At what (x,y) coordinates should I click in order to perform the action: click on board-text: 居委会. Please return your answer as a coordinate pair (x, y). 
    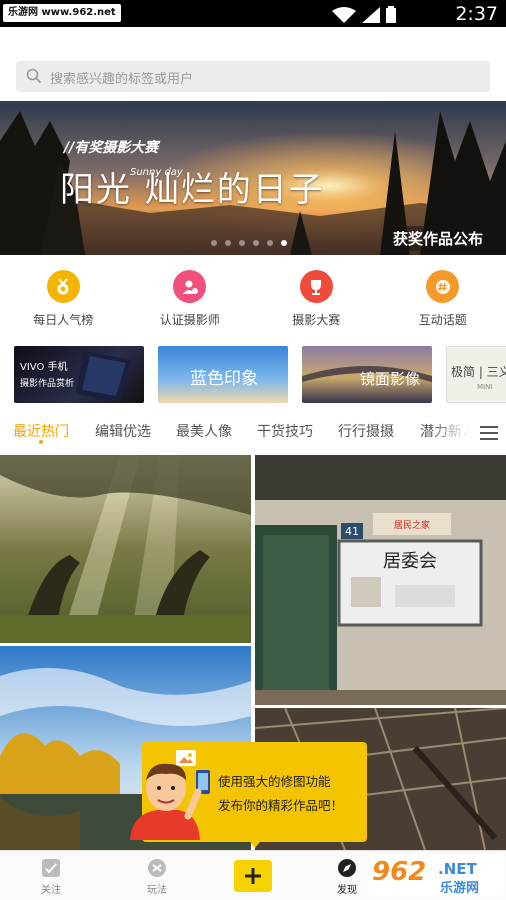
    Looking at the image, I should click on (410, 561).